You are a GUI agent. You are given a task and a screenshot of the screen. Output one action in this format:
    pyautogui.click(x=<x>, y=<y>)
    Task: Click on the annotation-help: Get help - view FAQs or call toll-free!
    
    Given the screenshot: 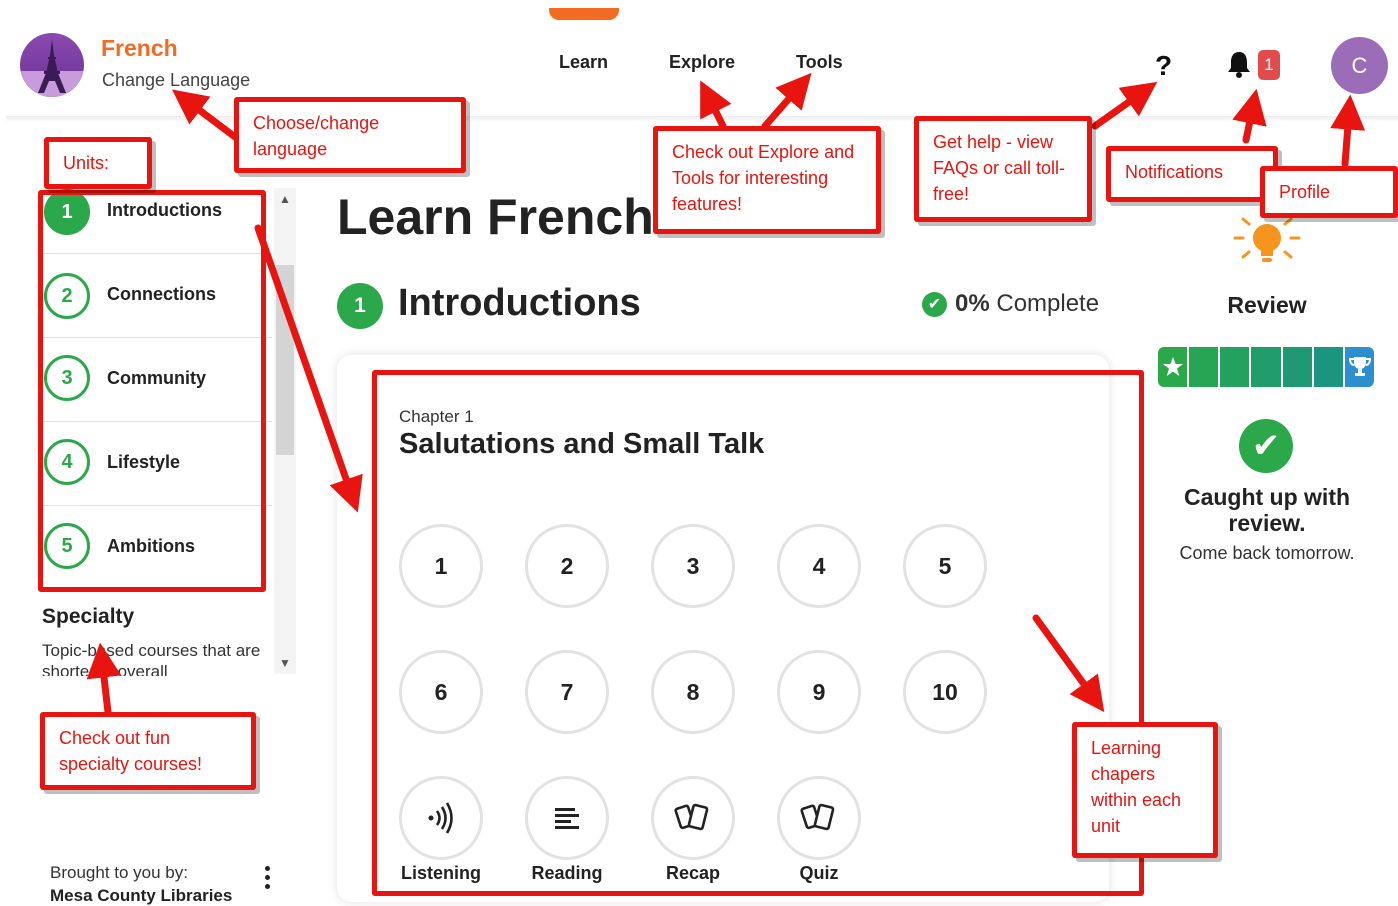 What is the action you would take?
    pyautogui.click(x=1003, y=169)
    